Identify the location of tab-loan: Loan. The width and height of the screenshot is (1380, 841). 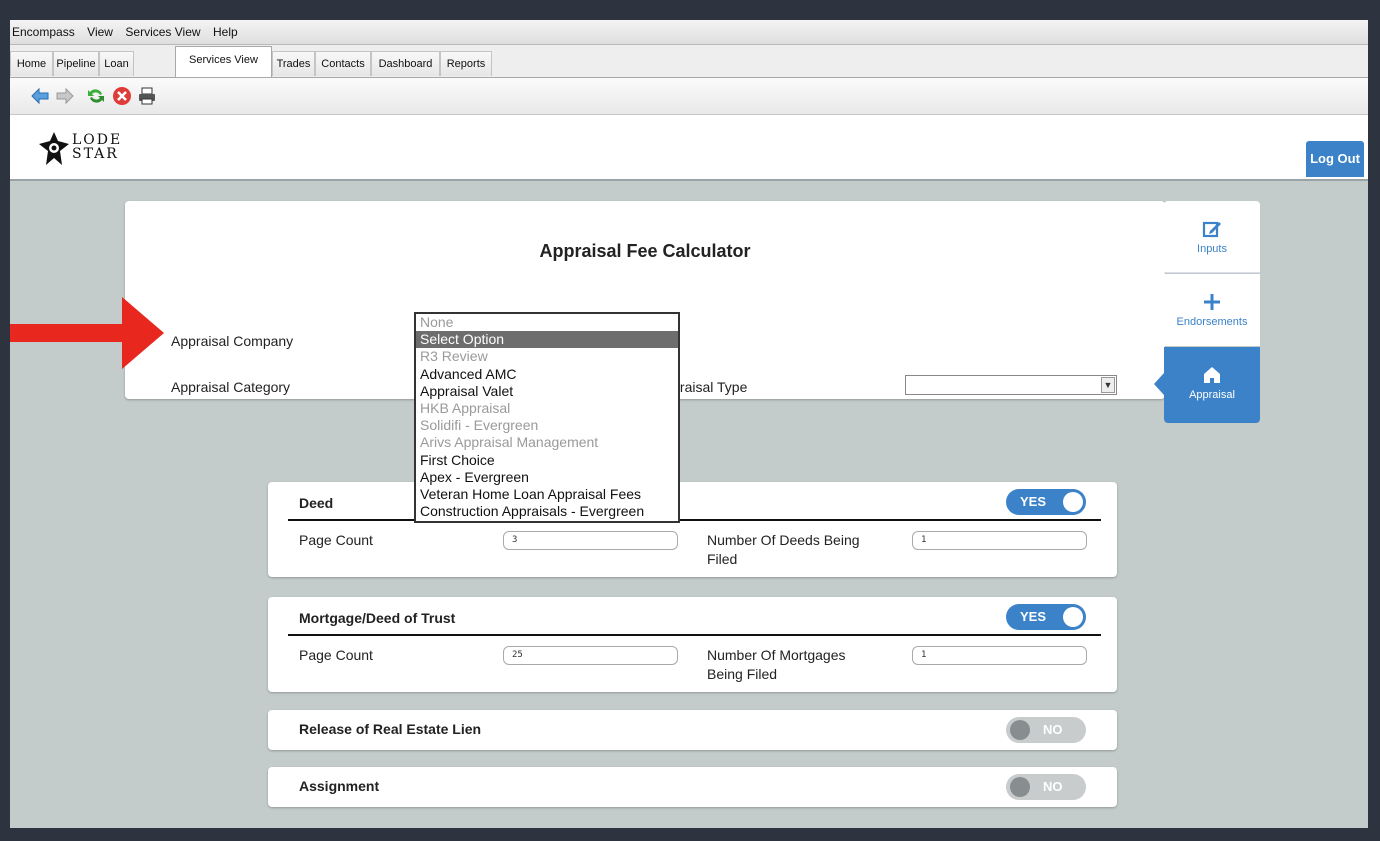
(116, 63).